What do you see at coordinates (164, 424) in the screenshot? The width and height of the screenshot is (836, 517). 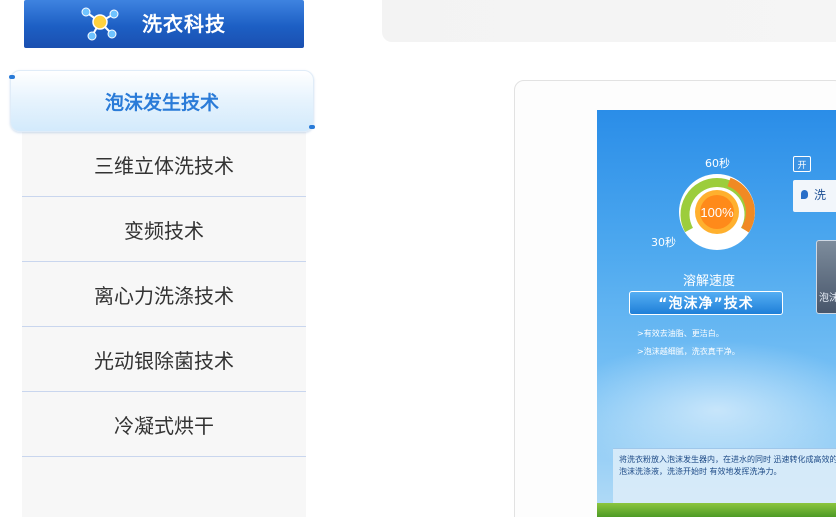 I see `sidebar-item-condensing-dry: 冷凝式烘干` at bounding box center [164, 424].